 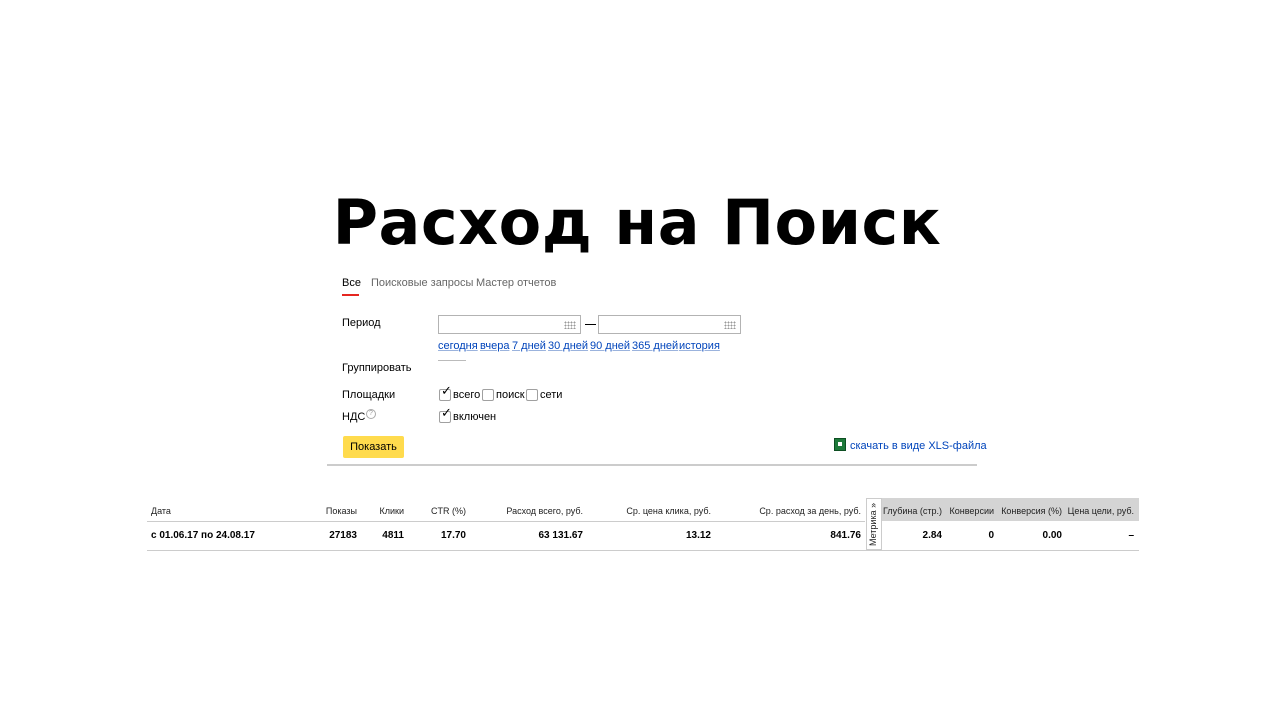 What do you see at coordinates (845, 535) in the screenshot?
I see `cell-avg-daily: 841.76` at bounding box center [845, 535].